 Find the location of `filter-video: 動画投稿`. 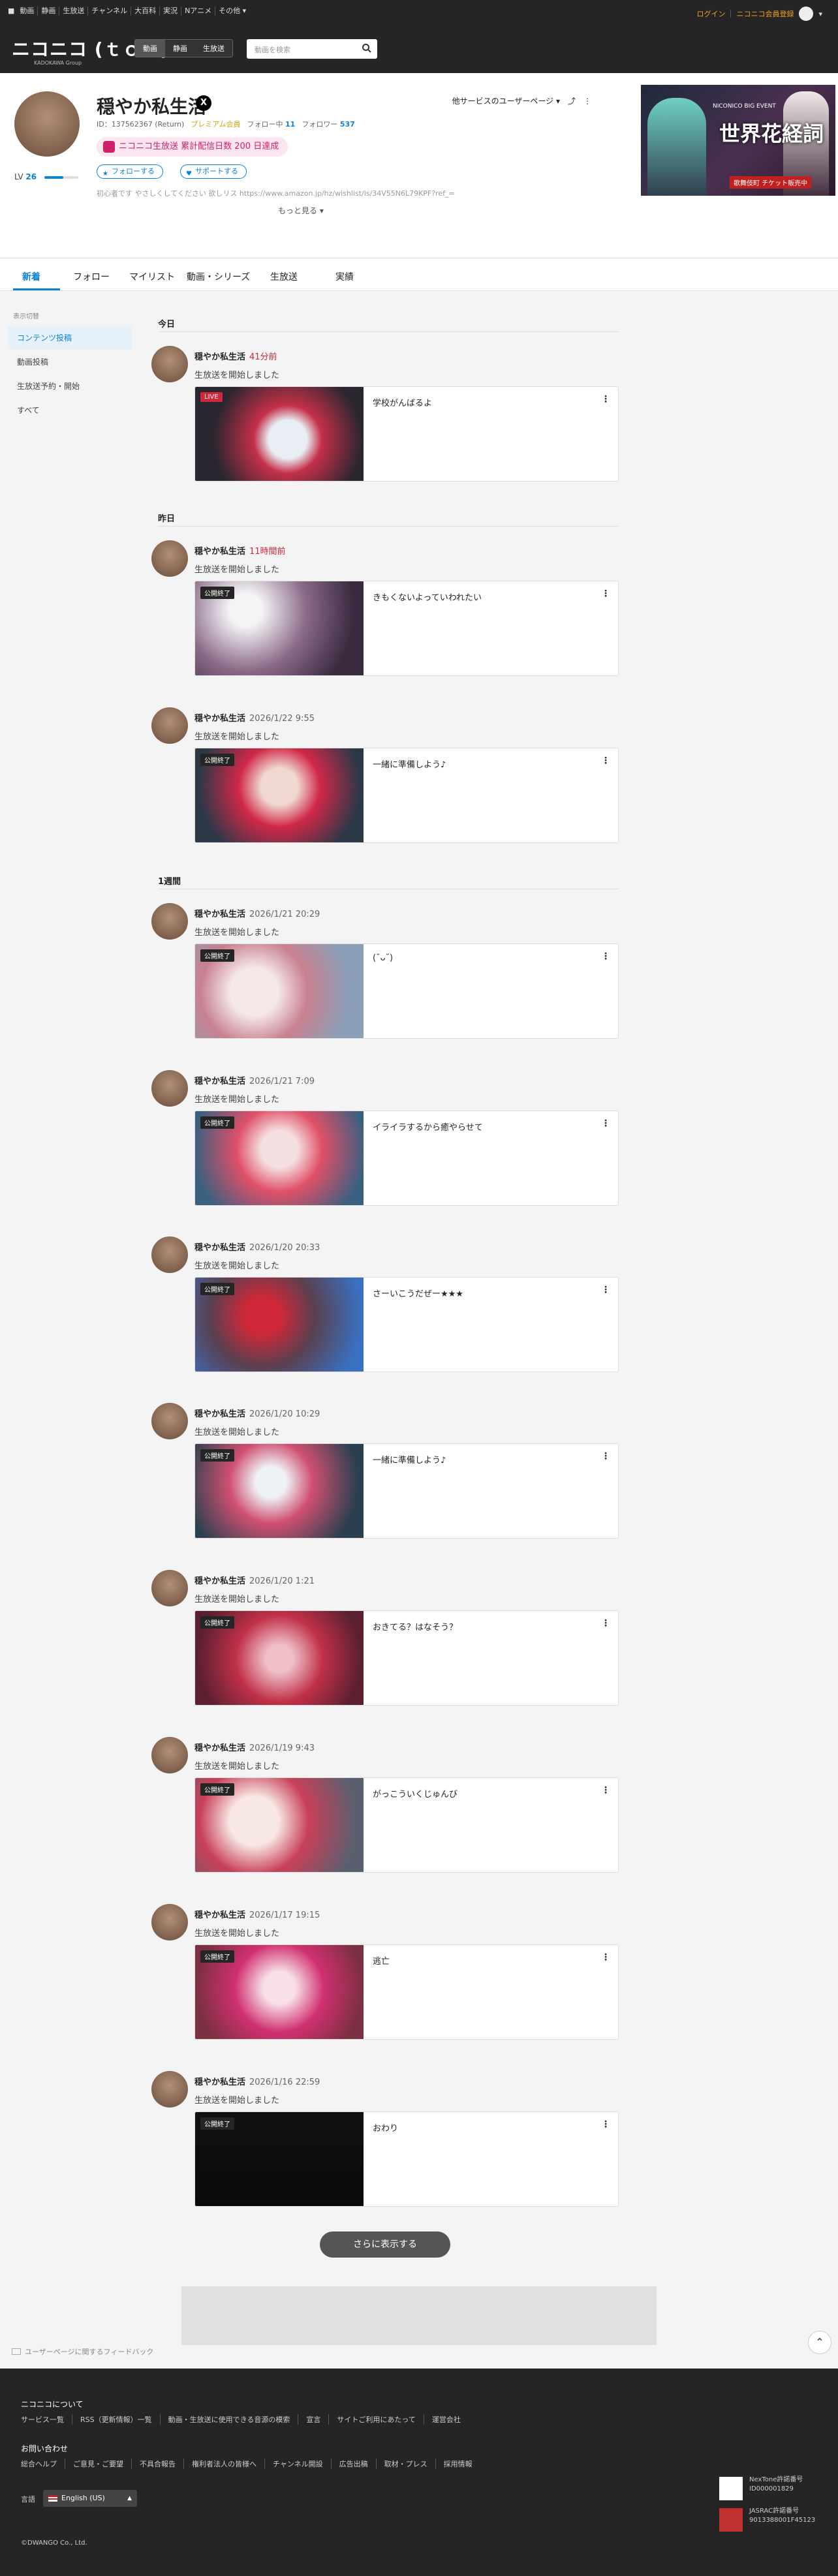

filter-video: 動画投稿 is located at coordinates (70, 362).